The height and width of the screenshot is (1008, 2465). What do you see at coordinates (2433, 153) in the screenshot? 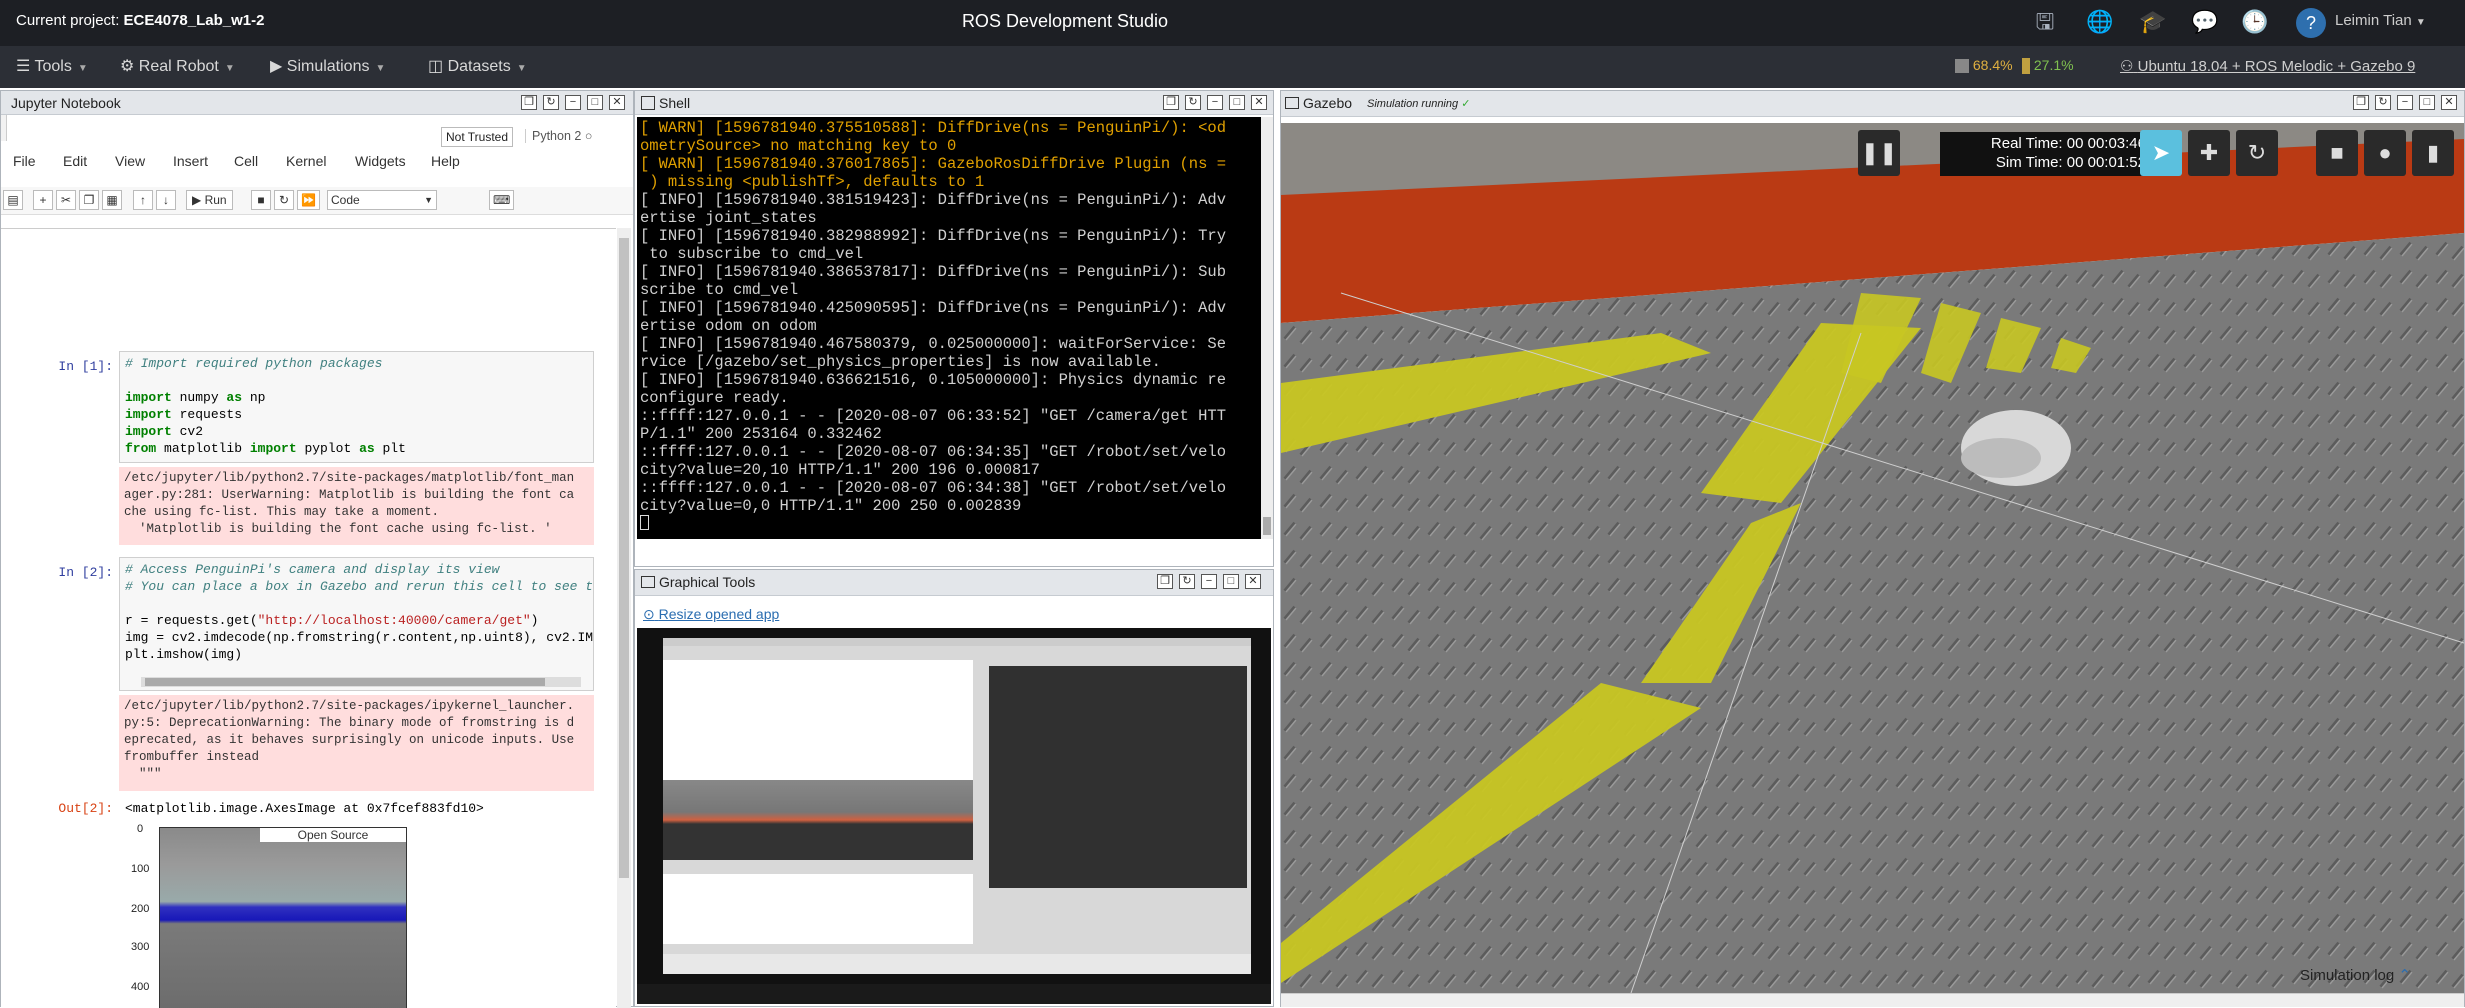
I see `cylinder-shape-button: ▮` at bounding box center [2433, 153].